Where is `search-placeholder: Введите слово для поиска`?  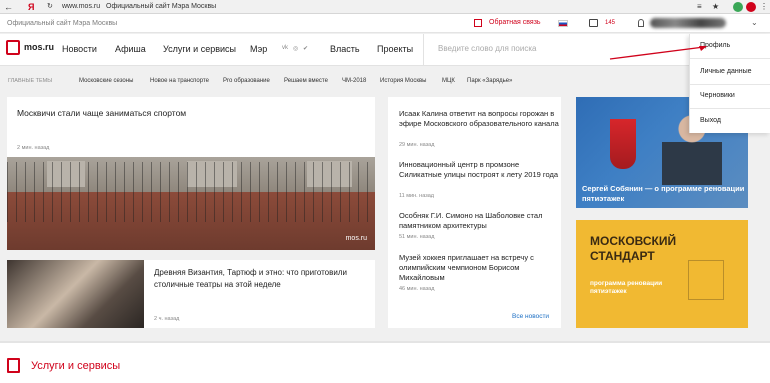
search-placeholder: Введите слово для поиска is located at coordinates (487, 48).